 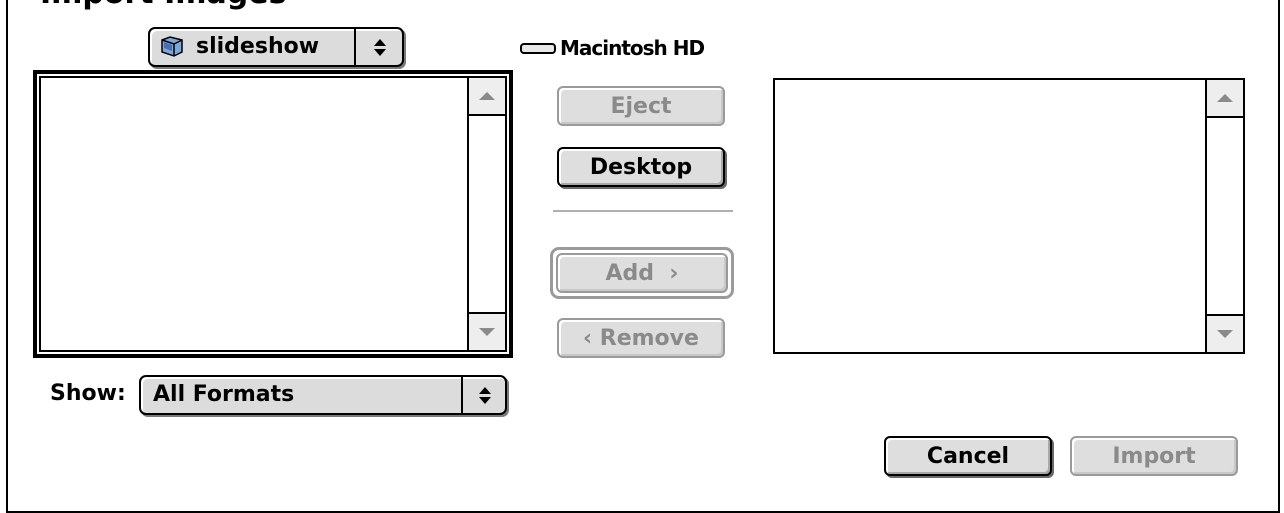 What do you see at coordinates (1154, 456) in the screenshot?
I see `import-button: Import` at bounding box center [1154, 456].